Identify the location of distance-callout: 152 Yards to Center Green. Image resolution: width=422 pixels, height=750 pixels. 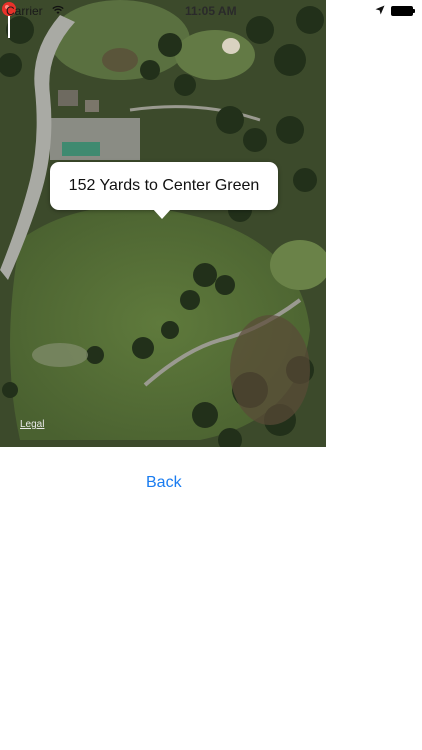
(164, 186).